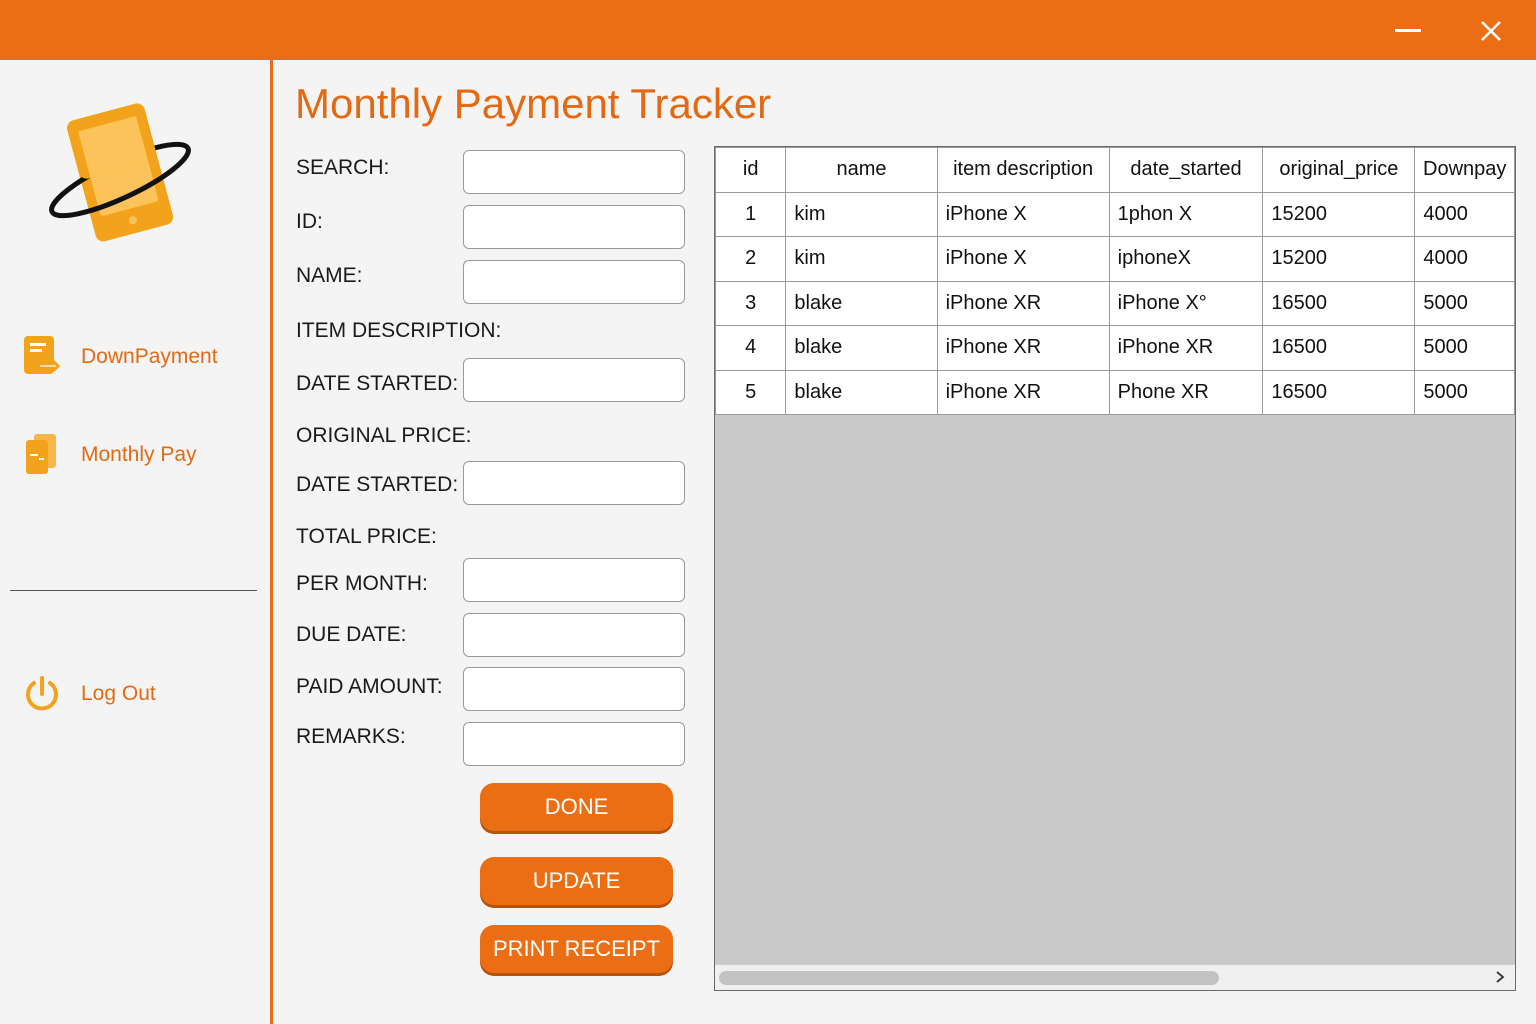  Describe the element at coordinates (1186, 259) in the screenshot. I see `table-cell: iphoneX` at that location.